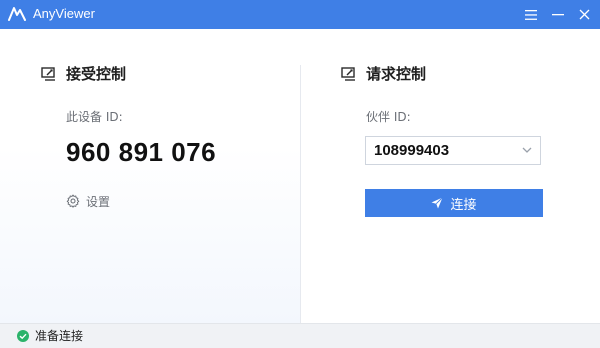 The height and width of the screenshot is (348, 600). What do you see at coordinates (98, 201) in the screenshot?
I see `settings-label: 设置` at bounding box center [98, 201].